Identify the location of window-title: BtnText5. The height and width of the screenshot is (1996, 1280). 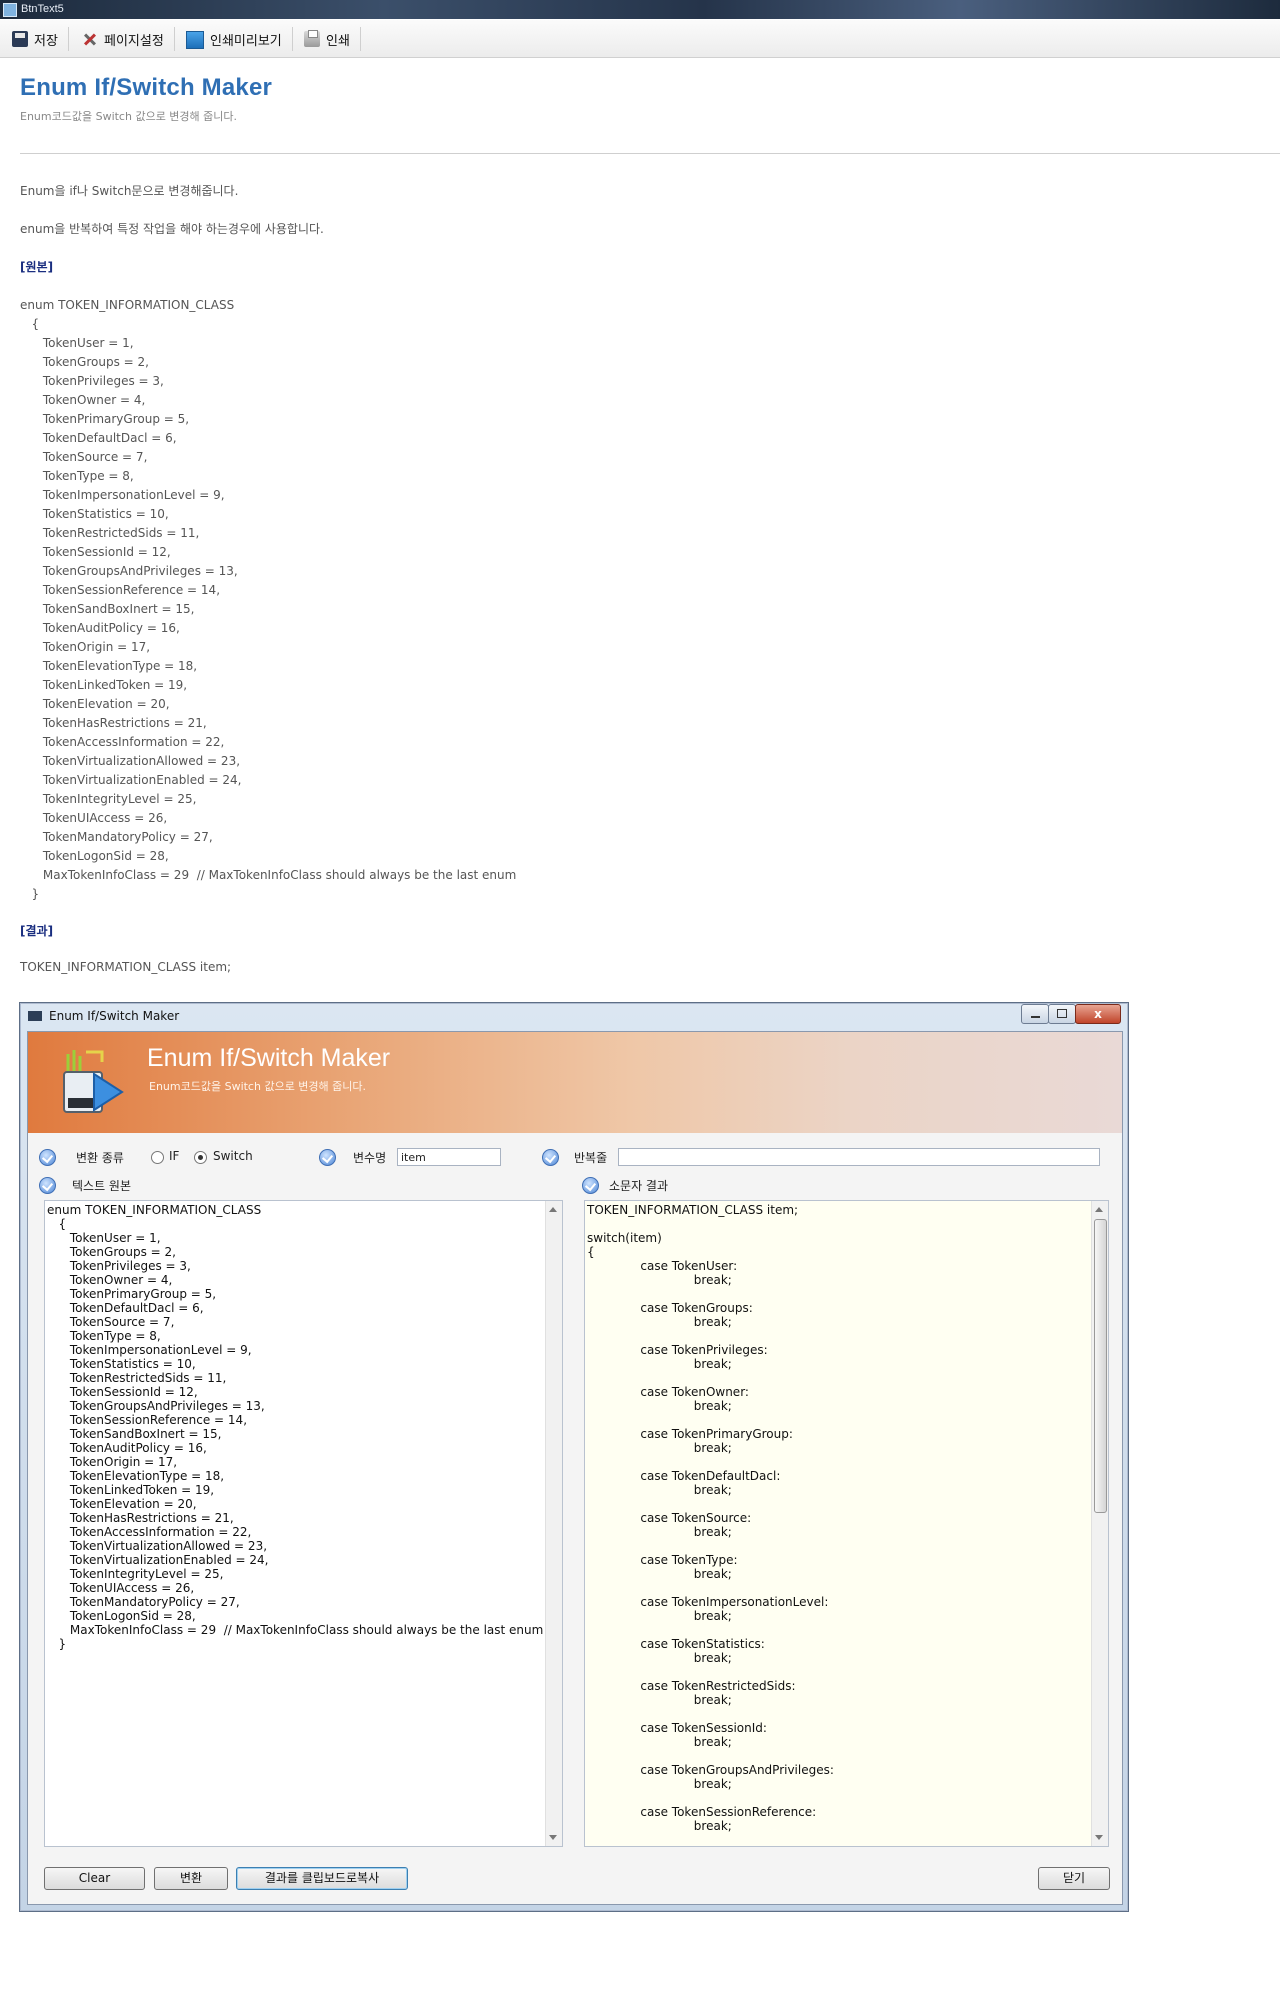
(42, 9).